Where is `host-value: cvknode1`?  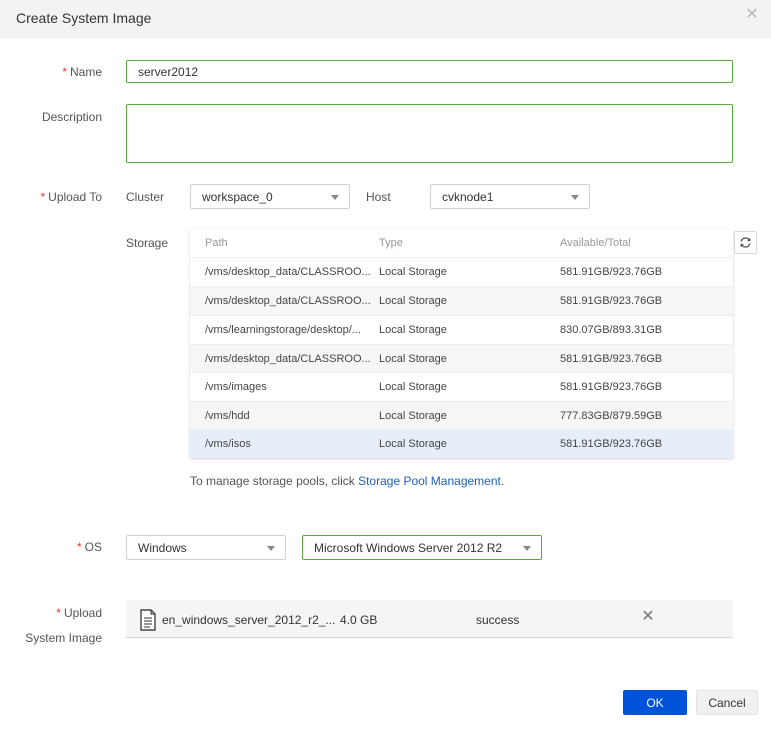 host-value: cvknode1 is located at coordinates (468, 197).